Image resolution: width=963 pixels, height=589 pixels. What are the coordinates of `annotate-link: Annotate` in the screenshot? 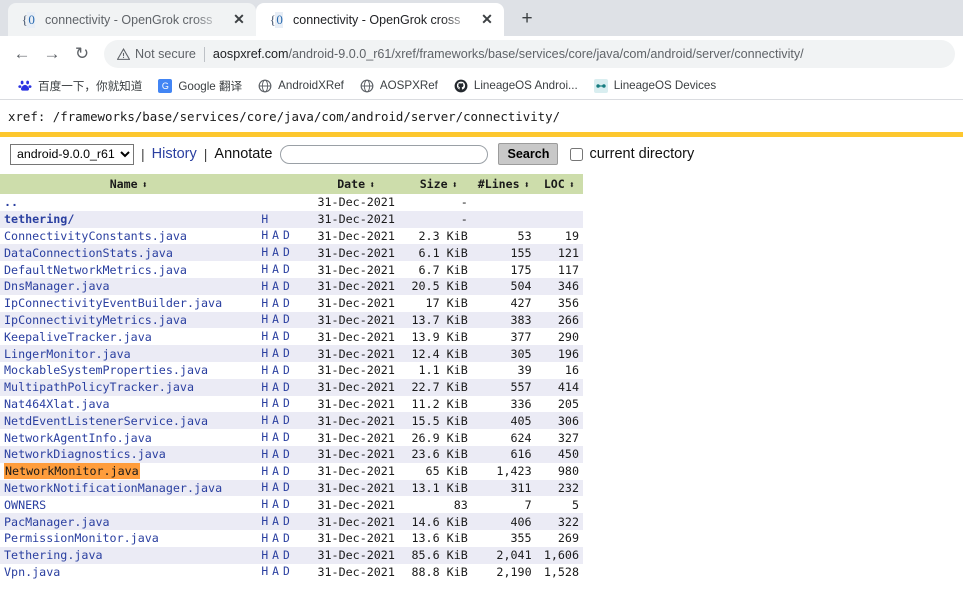 It's located at (243, 154).